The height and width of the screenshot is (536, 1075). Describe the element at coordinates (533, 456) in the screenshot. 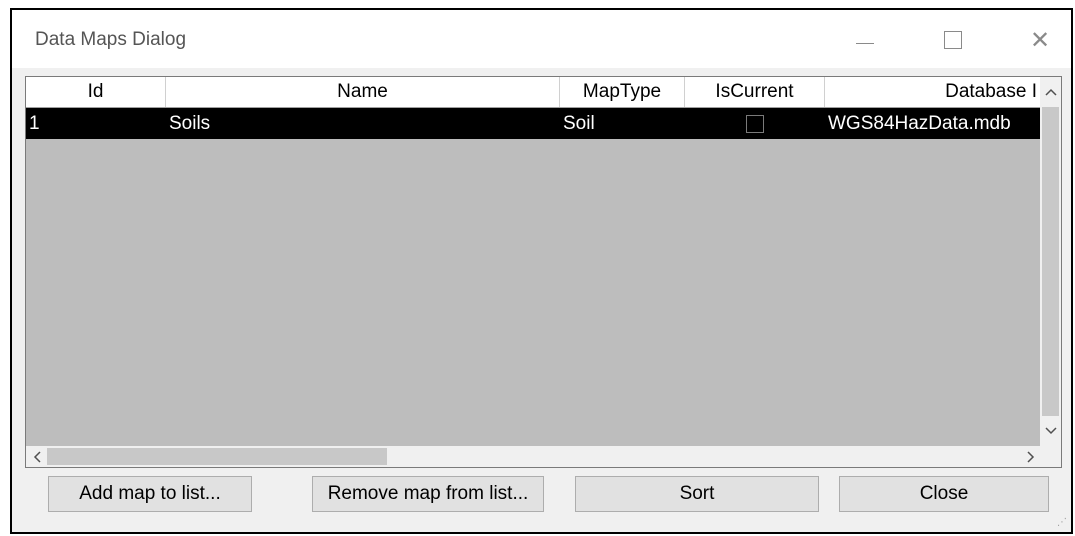

I see `horizontal-scrollbar` at that location.